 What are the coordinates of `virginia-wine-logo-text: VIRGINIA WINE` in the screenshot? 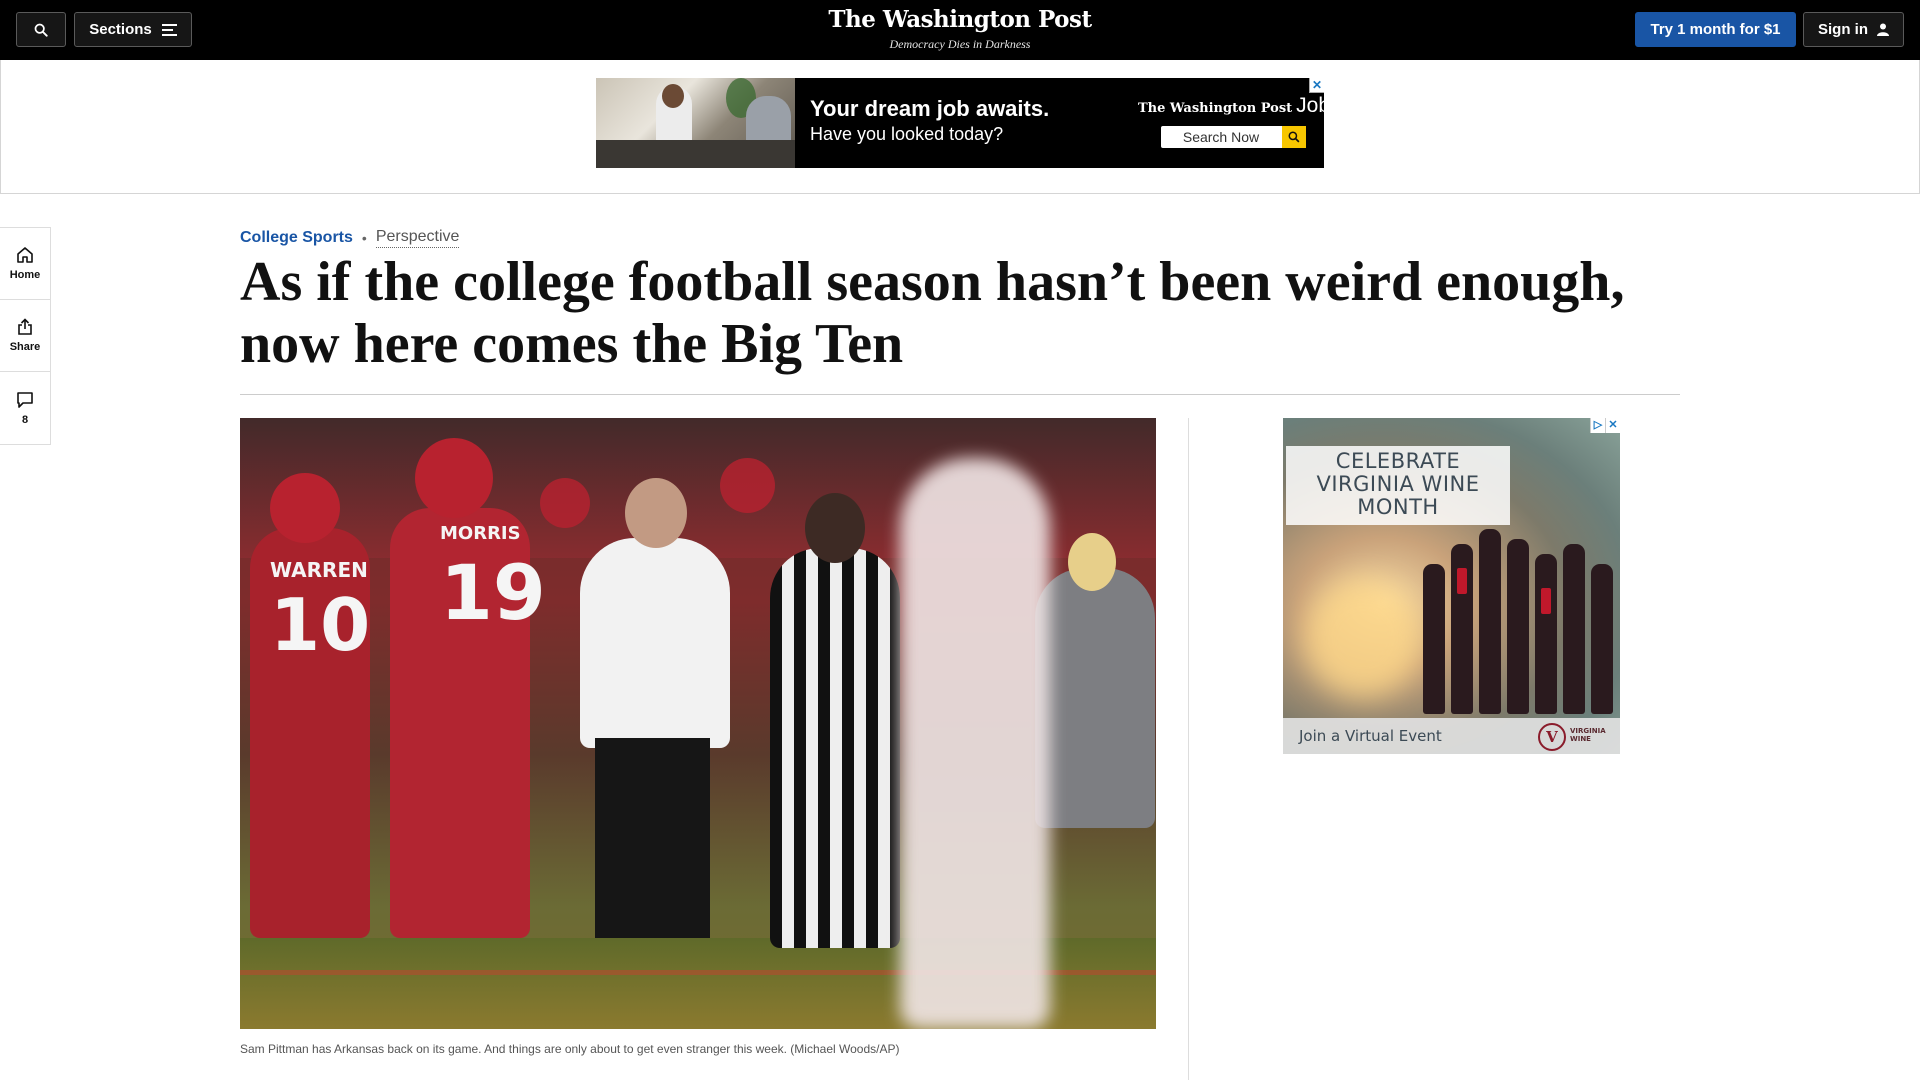 It's located at (1588, 735).